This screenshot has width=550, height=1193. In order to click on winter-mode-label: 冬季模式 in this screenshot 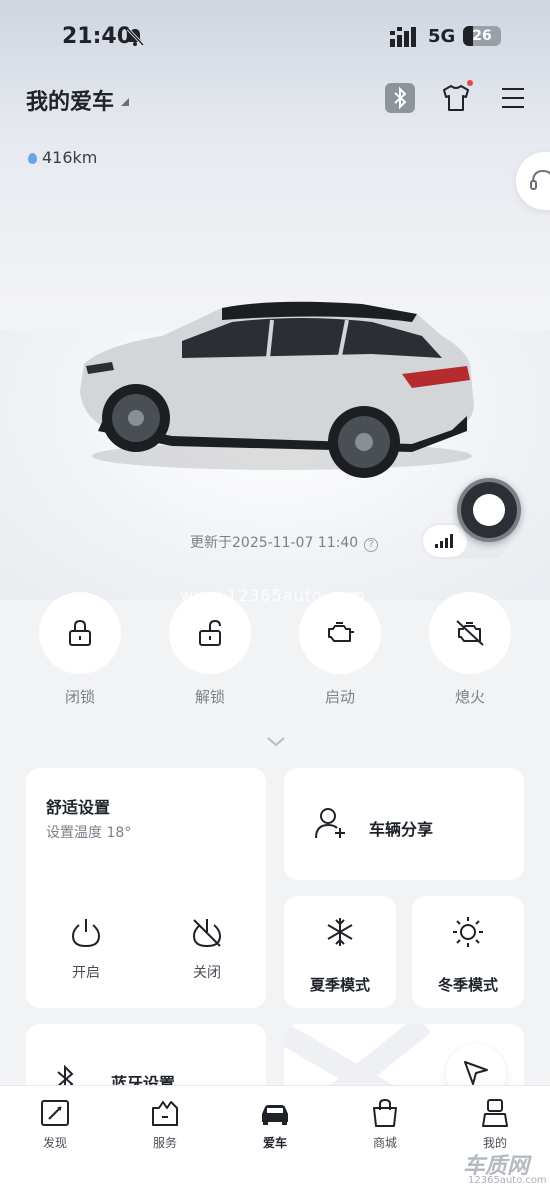, I will do `click(467, 985)`.